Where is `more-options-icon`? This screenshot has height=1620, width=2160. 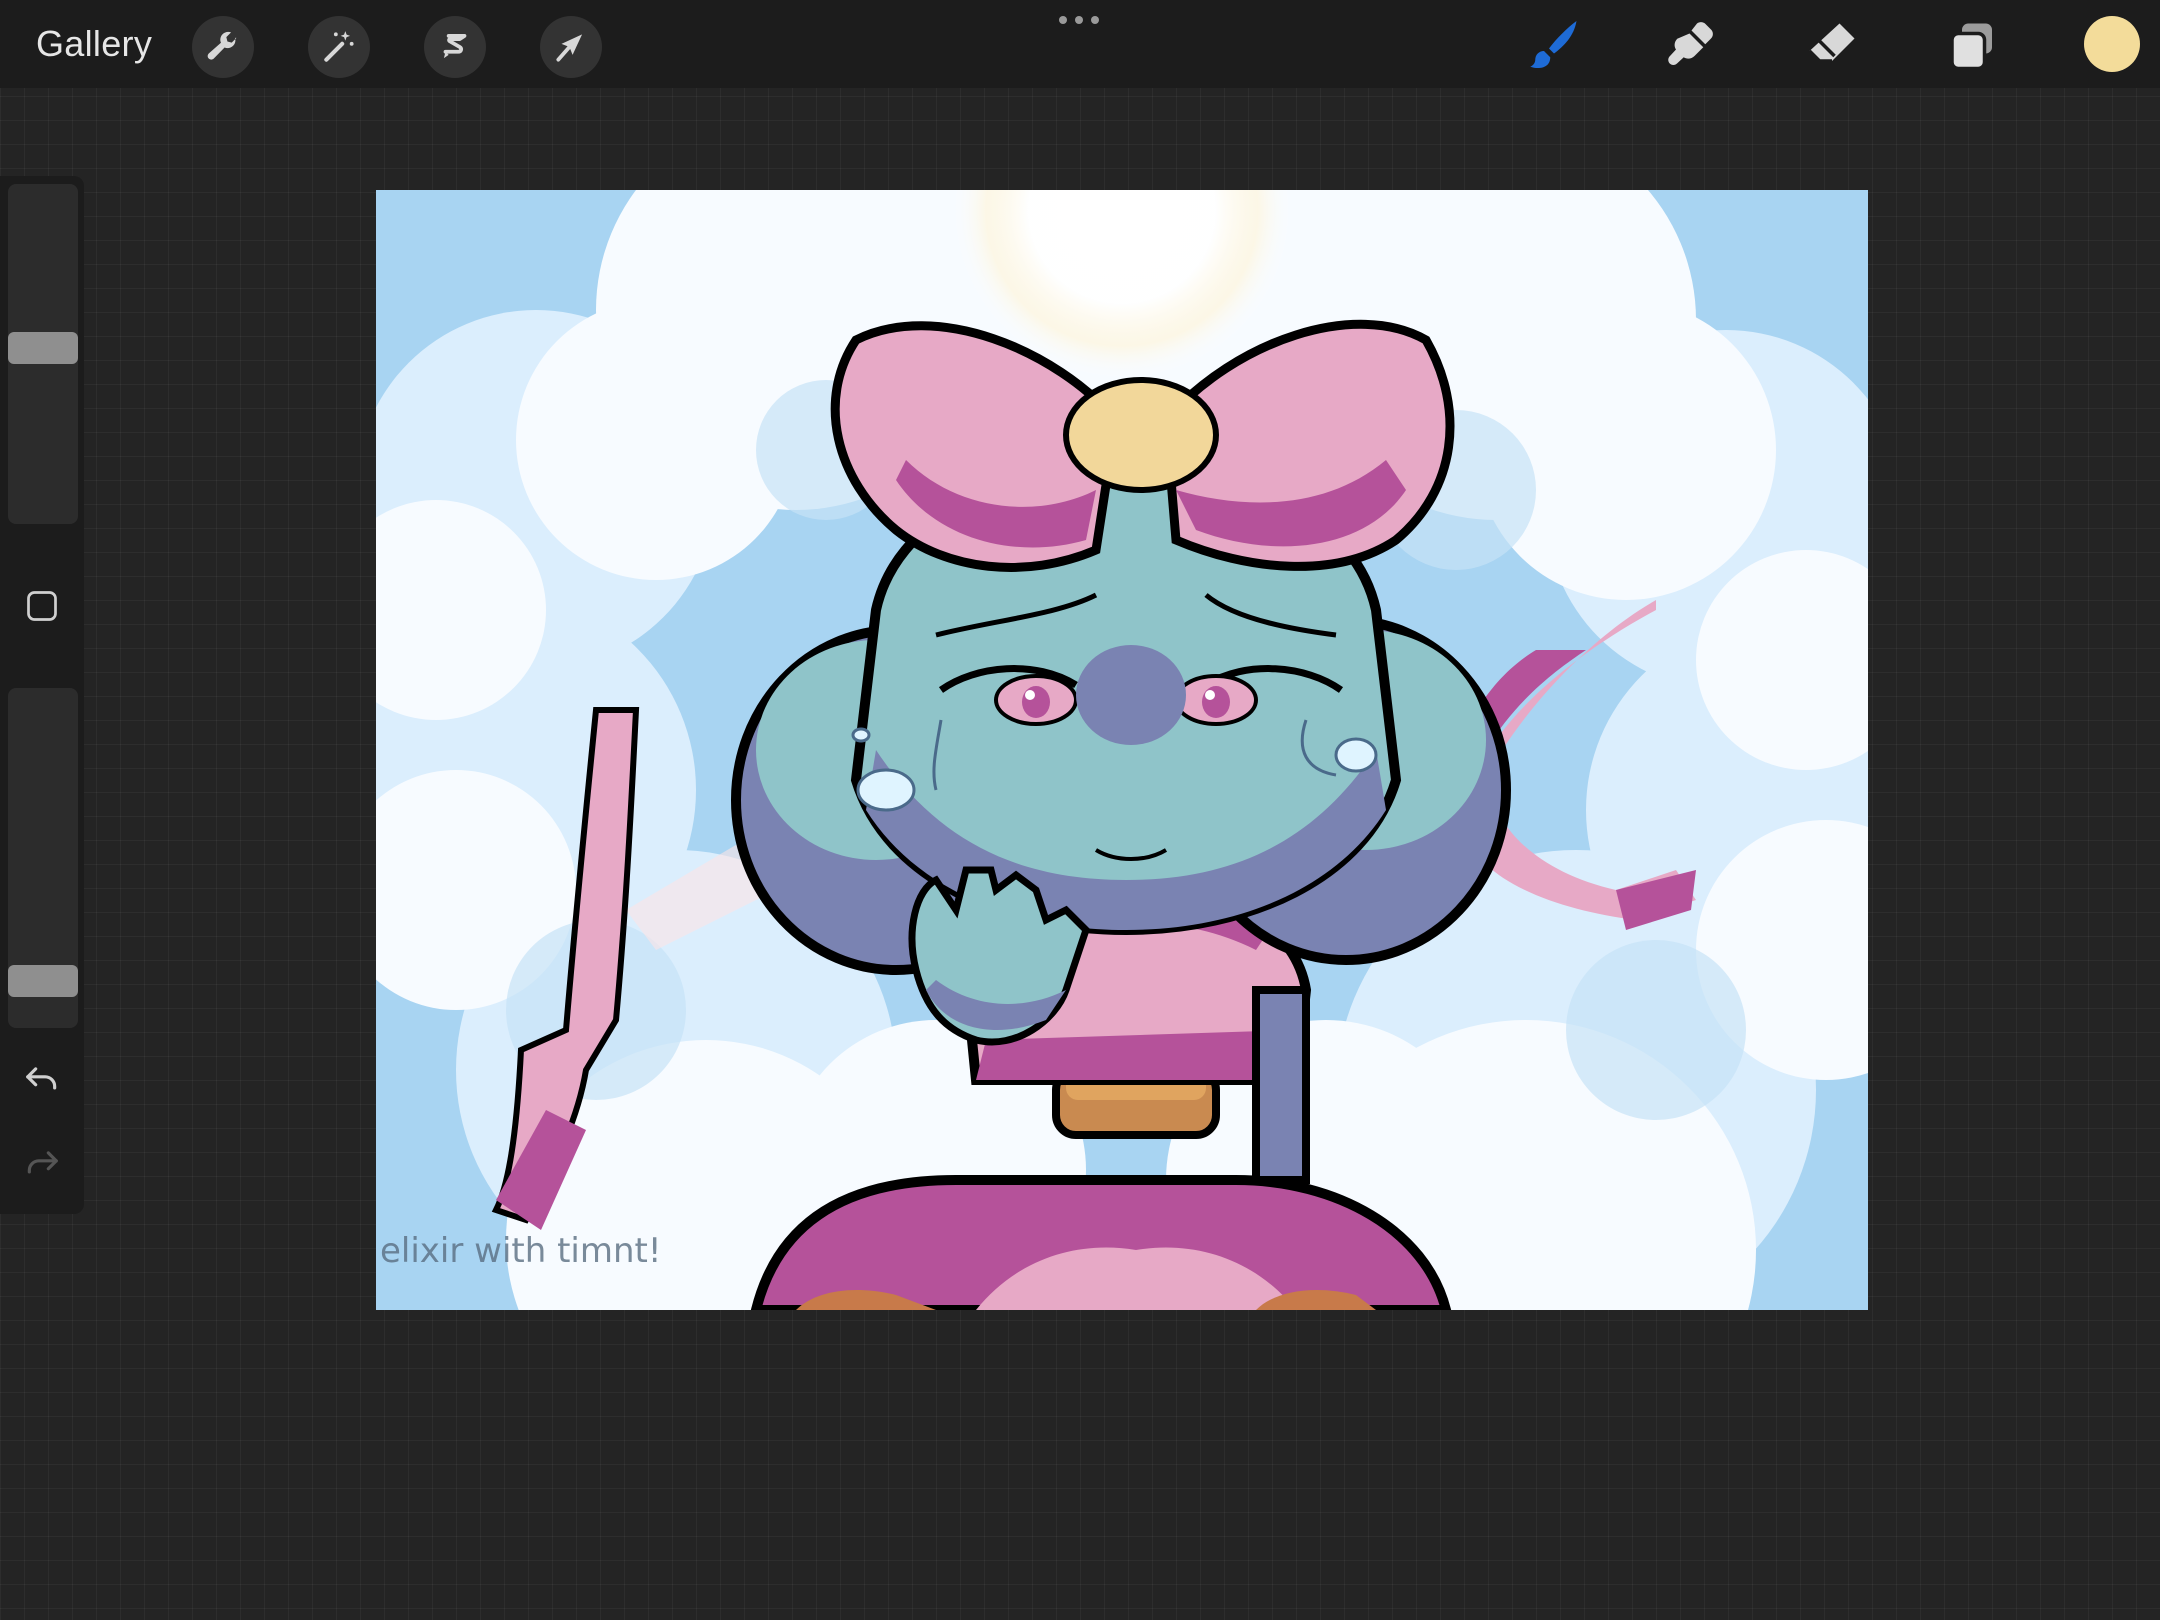 more-options-icon is located at coordinates (1079, 20).